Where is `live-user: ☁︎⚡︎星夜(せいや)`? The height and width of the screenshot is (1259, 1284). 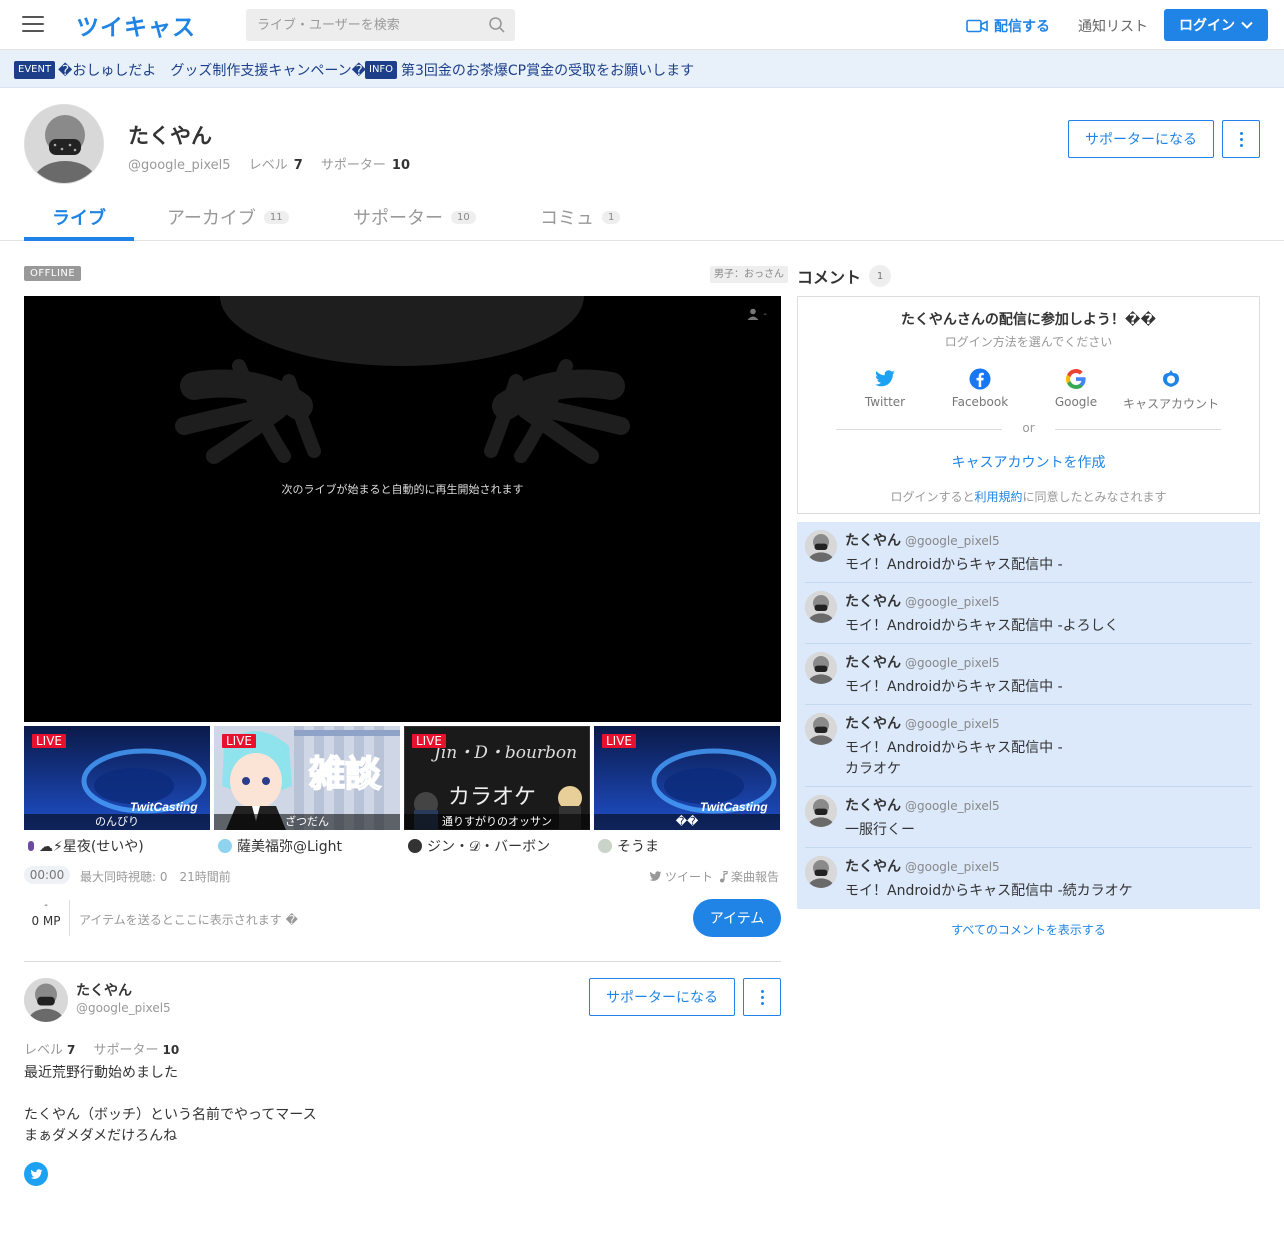
live-user: ☁︎⚡︎星夜(せいや) is located at coordinates (86, 846).